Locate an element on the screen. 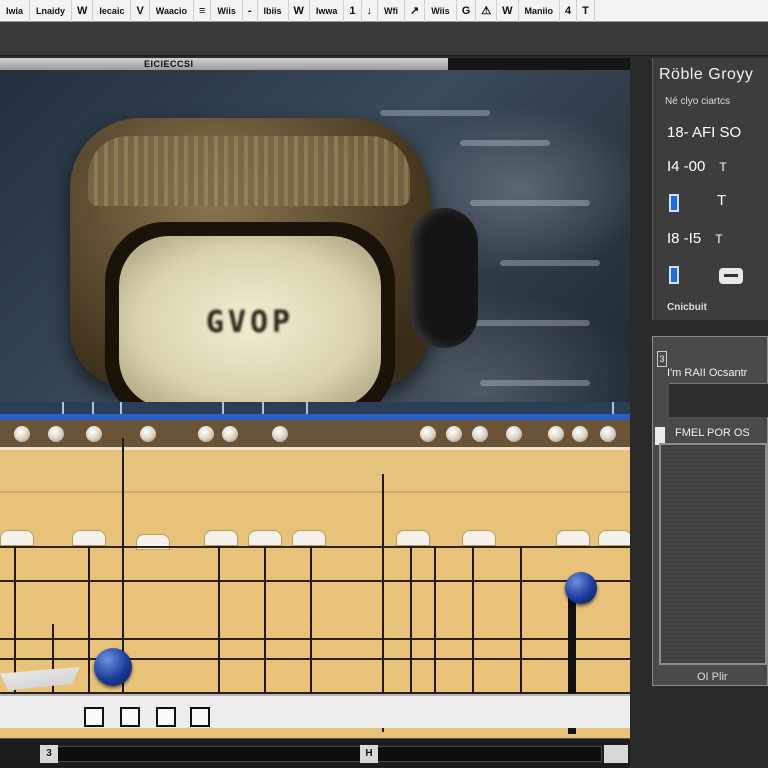 This screenshot has width=768, height=768. property-value: I8 -I5 is located at coordinates (684, 238).